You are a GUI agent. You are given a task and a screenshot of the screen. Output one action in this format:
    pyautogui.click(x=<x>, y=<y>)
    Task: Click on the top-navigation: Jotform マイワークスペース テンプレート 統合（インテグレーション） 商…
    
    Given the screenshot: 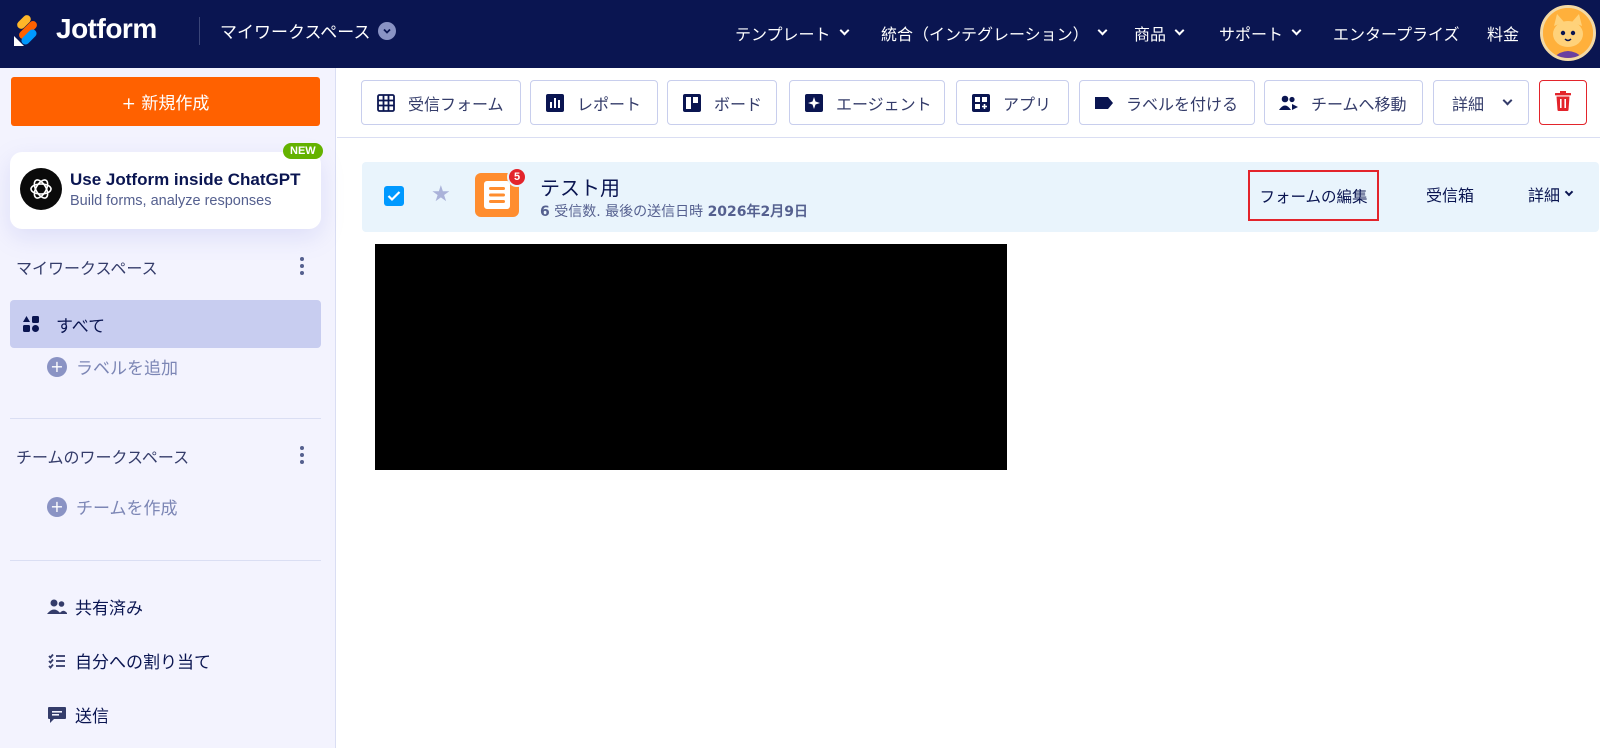 What is the action you would take?
    pyautogui.click(x=800, y=34)
    